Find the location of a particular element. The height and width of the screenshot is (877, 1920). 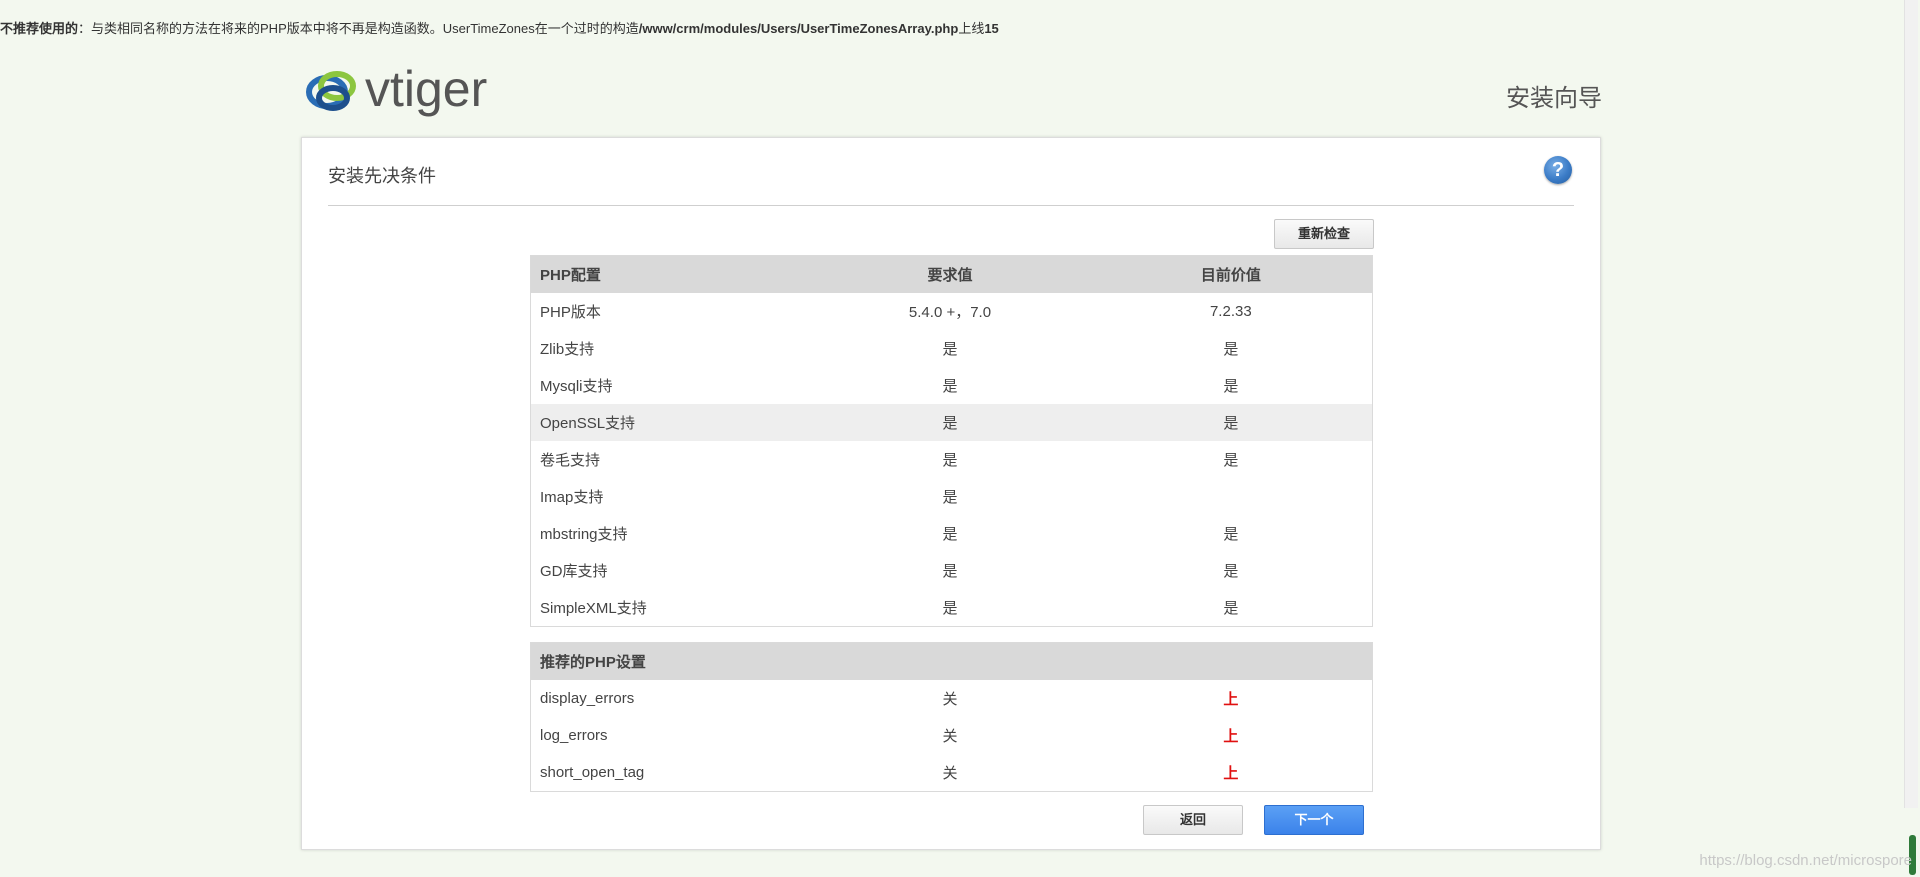

row-name: log_errors is located at coordinates (574, 735).